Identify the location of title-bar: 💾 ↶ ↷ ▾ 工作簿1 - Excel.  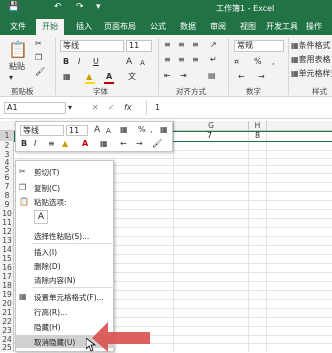
(166, 8).